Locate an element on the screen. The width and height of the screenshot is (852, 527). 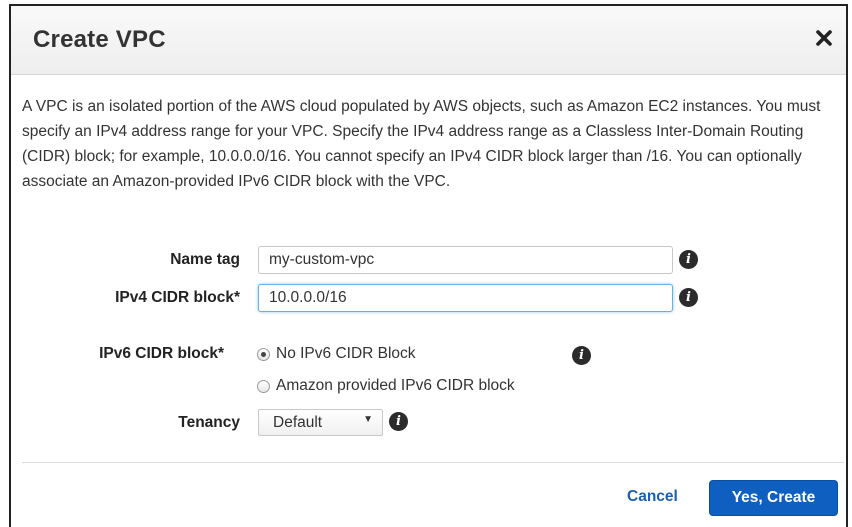
radio-button-unchecked is located at coordinates (263, 386).